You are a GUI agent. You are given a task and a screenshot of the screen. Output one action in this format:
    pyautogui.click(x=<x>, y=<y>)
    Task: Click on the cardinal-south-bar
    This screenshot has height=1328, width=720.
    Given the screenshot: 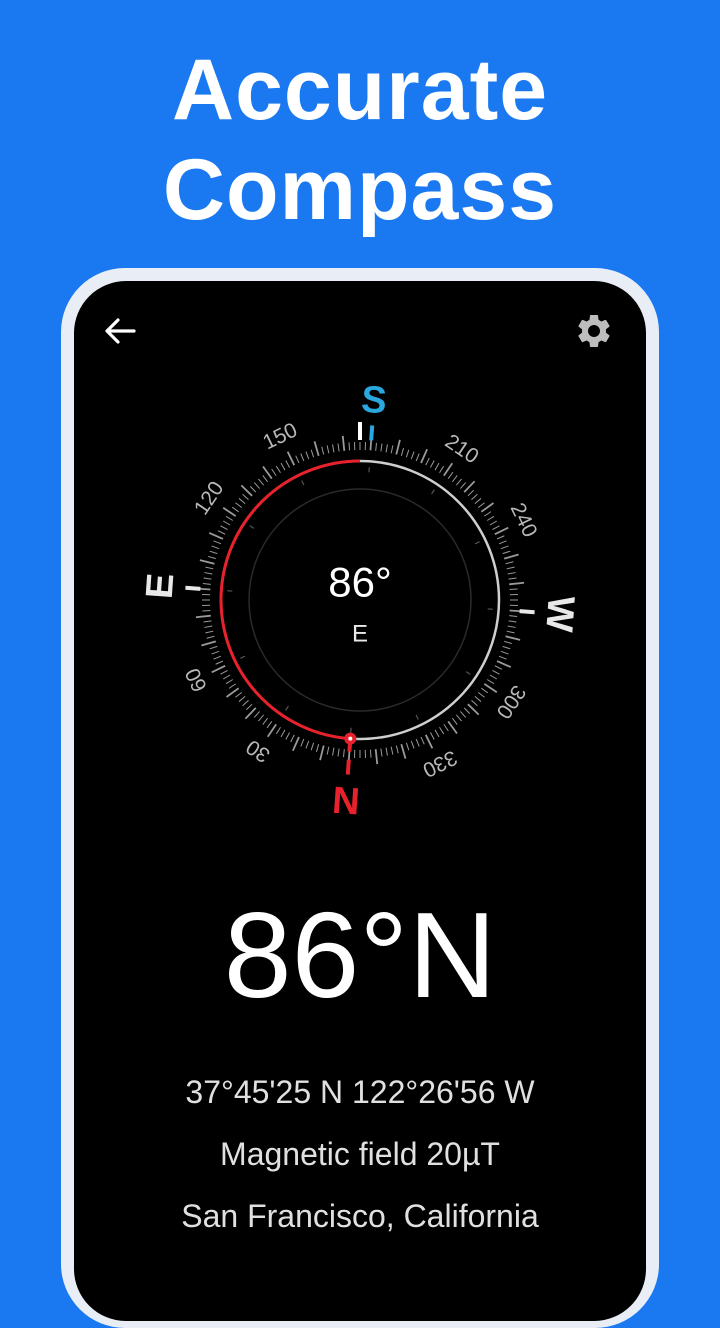 What is the action you would take?
    pyautogui.click(x=371, y=432)
    